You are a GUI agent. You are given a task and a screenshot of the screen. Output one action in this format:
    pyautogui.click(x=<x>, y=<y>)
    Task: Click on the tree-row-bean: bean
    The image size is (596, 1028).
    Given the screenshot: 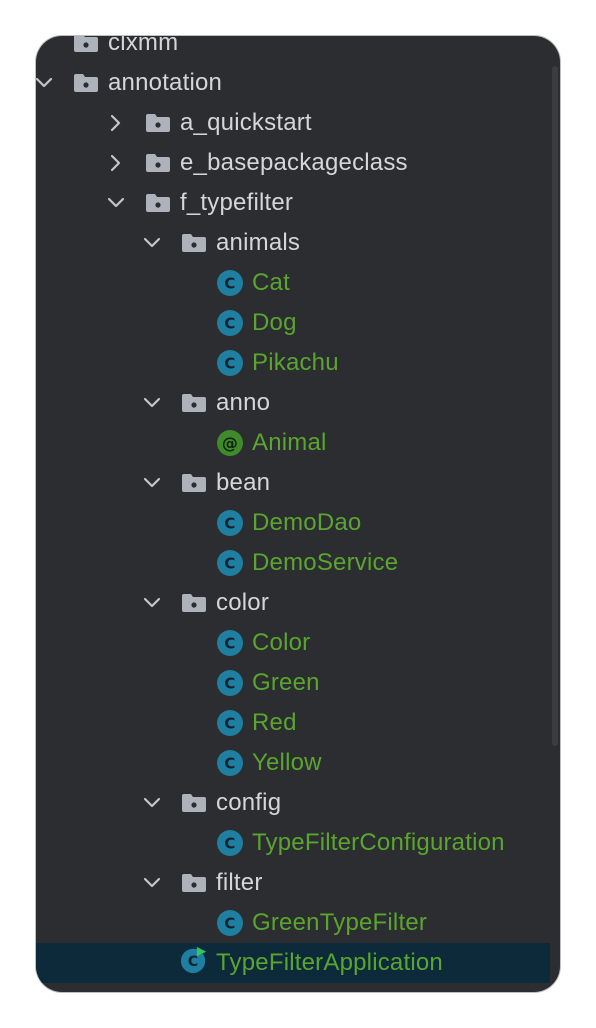 What is the action you would take?
    pyautogui.click(x=293, y=483)
    